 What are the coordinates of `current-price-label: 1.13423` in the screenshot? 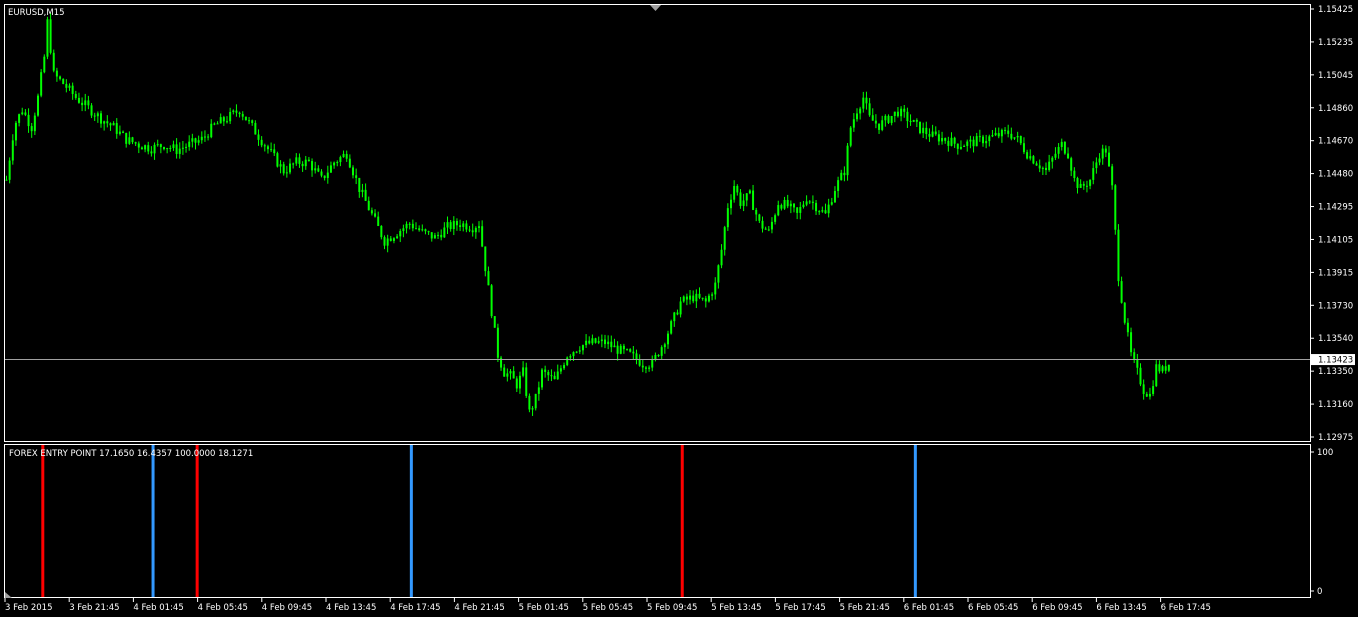 It's located at (1333, 360).